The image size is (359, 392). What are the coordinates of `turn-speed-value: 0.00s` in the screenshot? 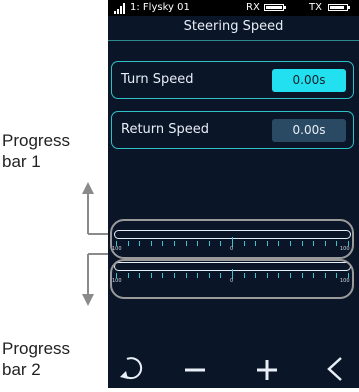 It's located at (309, 80).